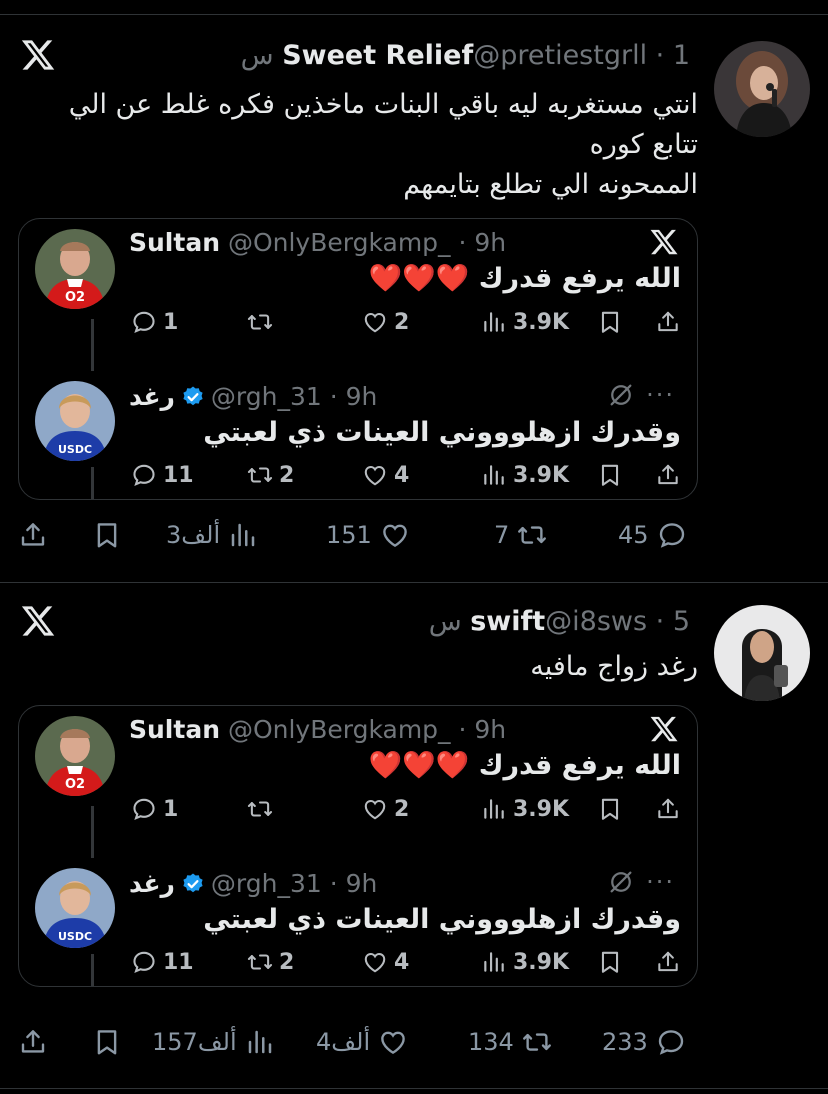 The image size is (828, 1094). I want to click on display-name: Sweet Relief, so click(377, 55).